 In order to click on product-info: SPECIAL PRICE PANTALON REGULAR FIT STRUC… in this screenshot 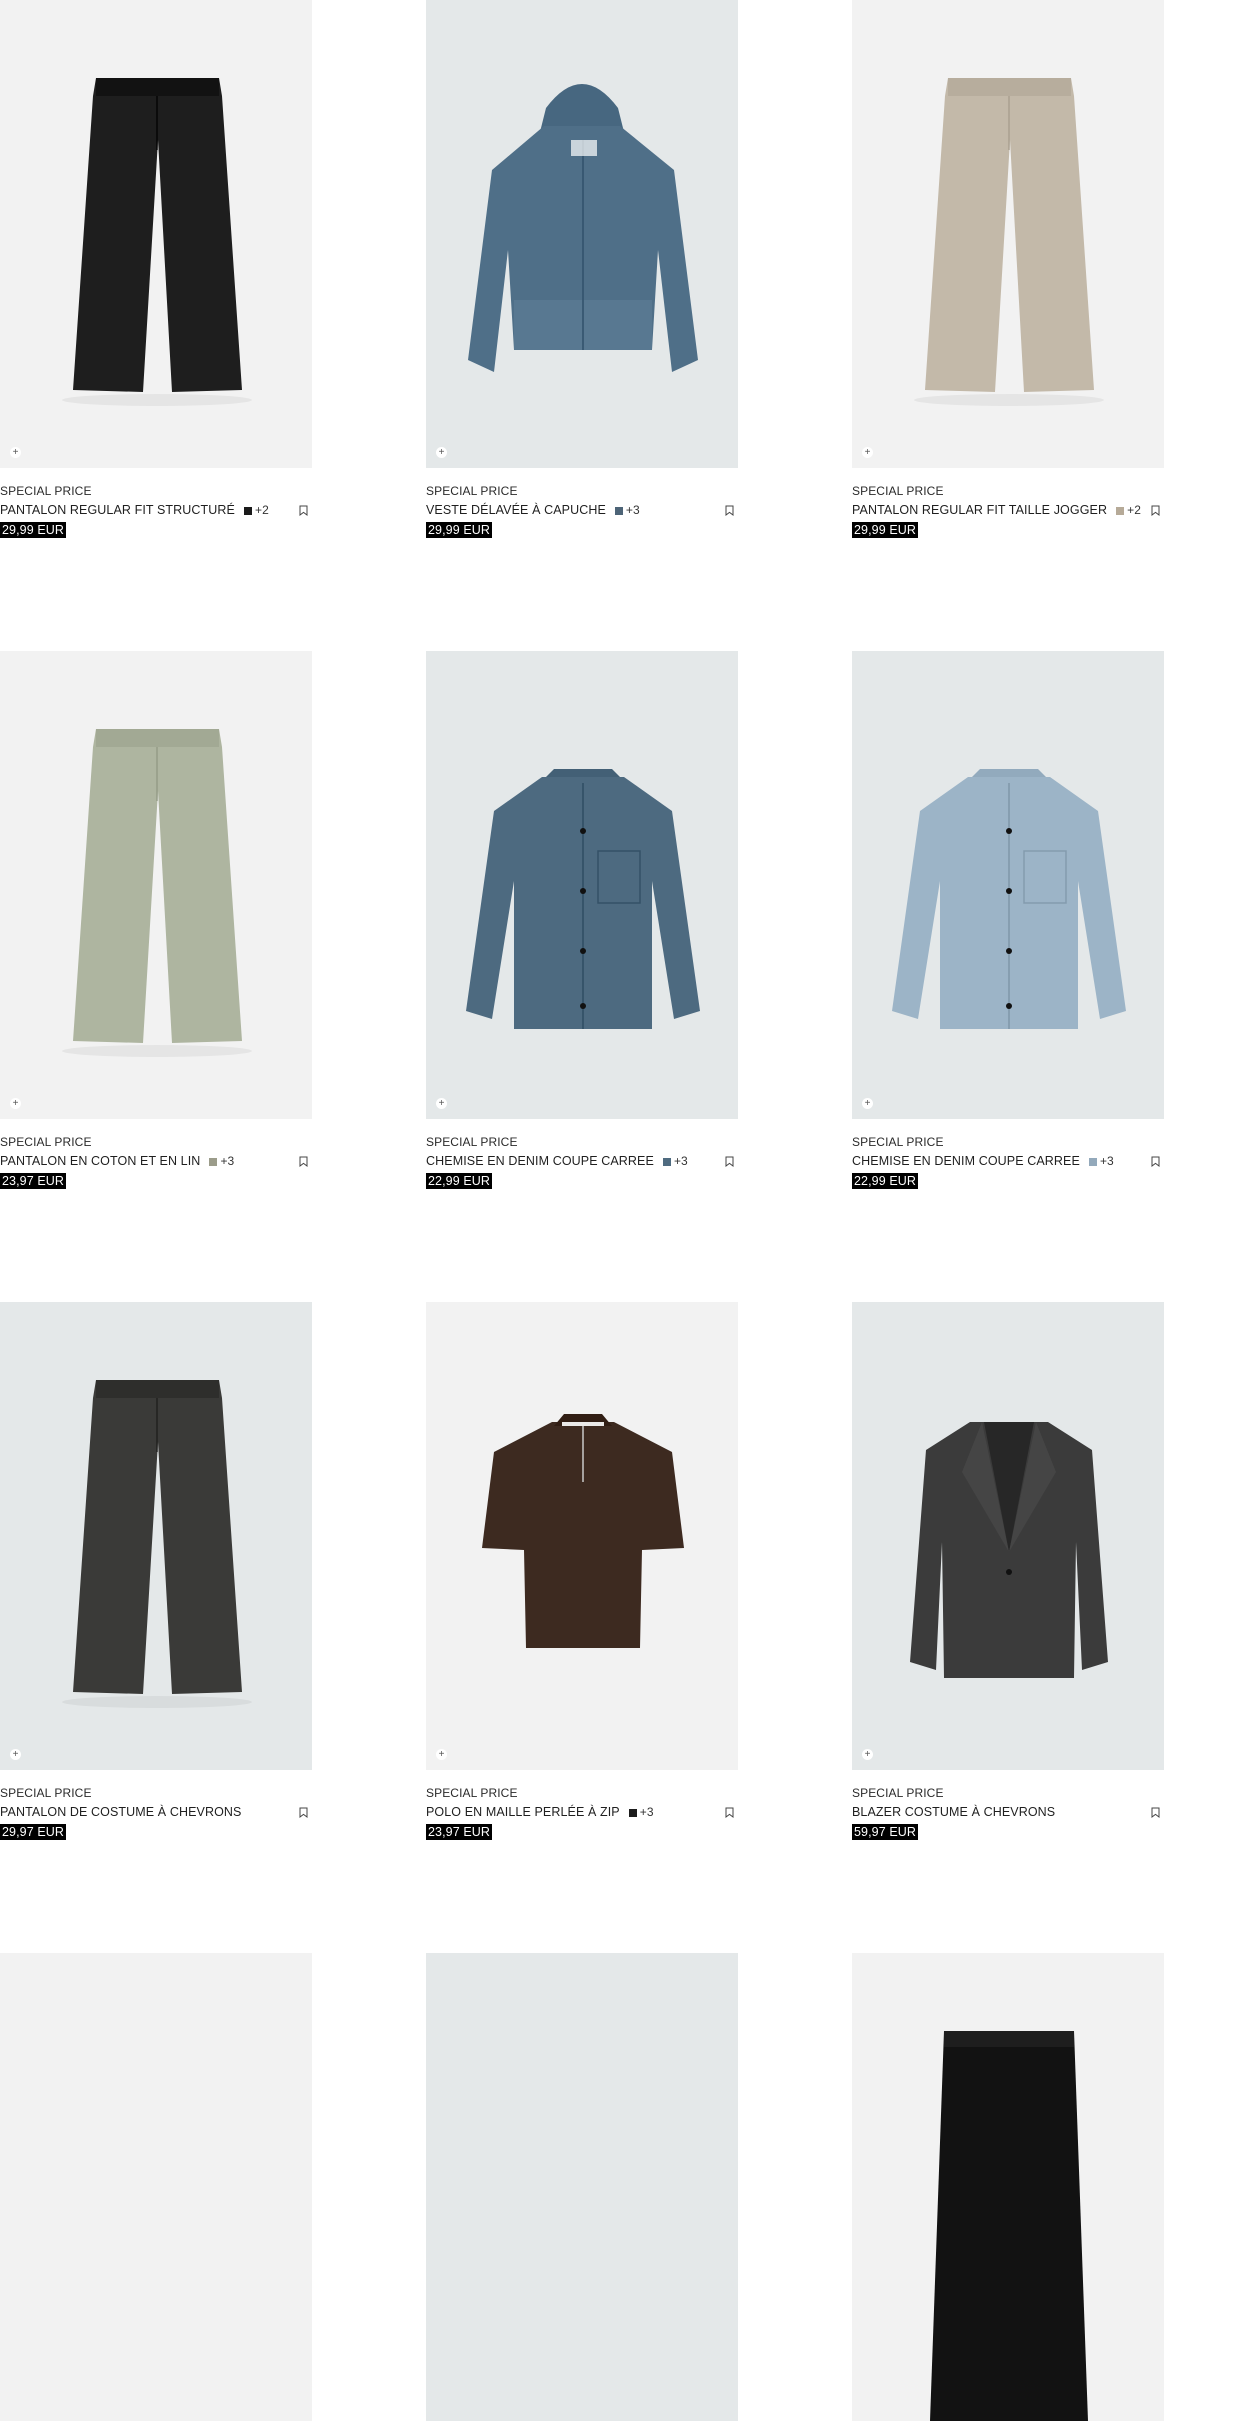, I will do `click(156, 511)`.